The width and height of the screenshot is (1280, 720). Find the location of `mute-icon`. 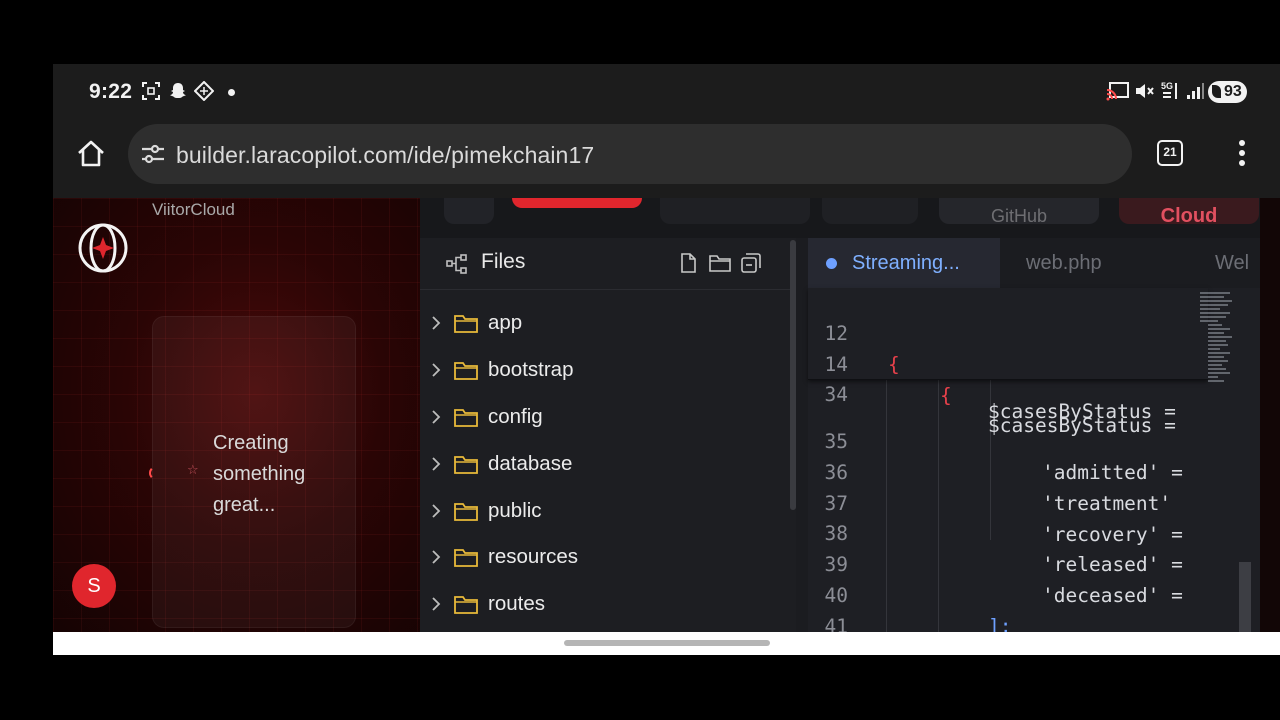

mute-icon is located at coordinates (1144, 91).